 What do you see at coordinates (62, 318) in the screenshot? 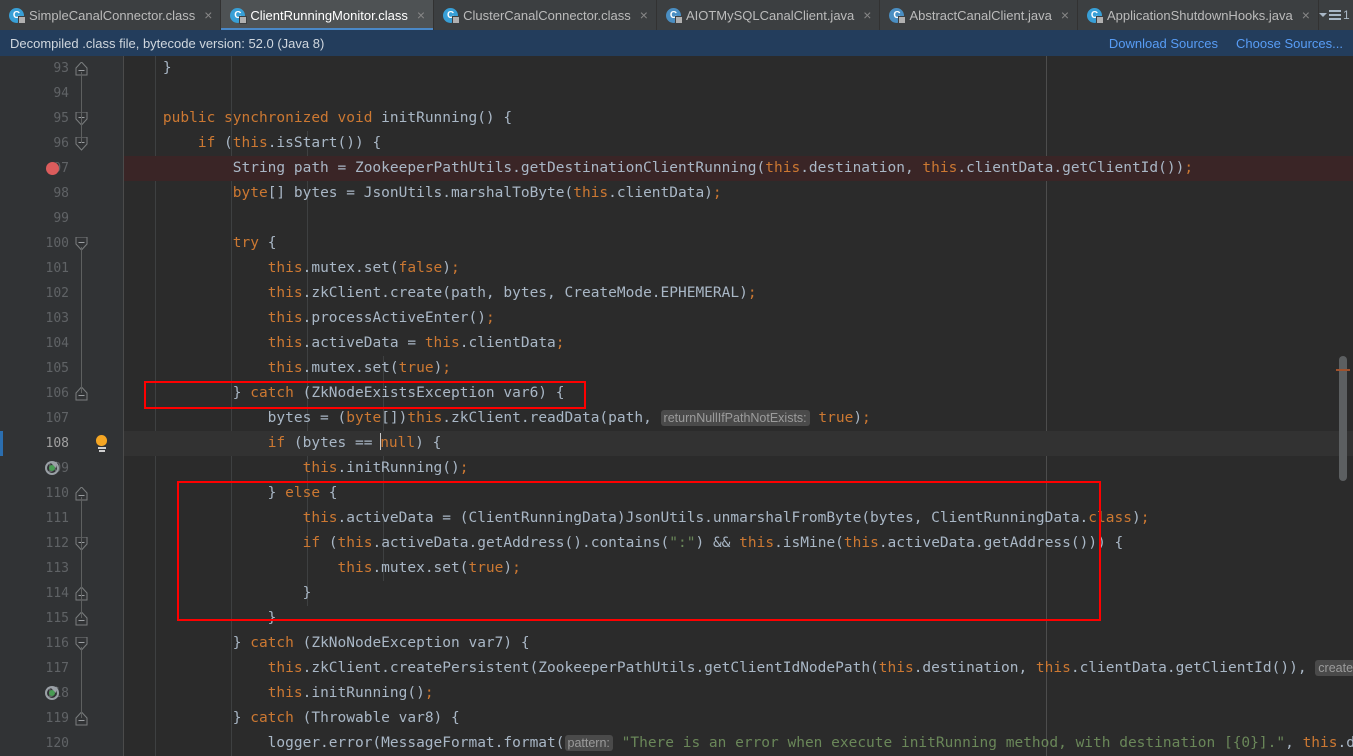
I see `gutter-line: 103` at bounding box center [62, 318].